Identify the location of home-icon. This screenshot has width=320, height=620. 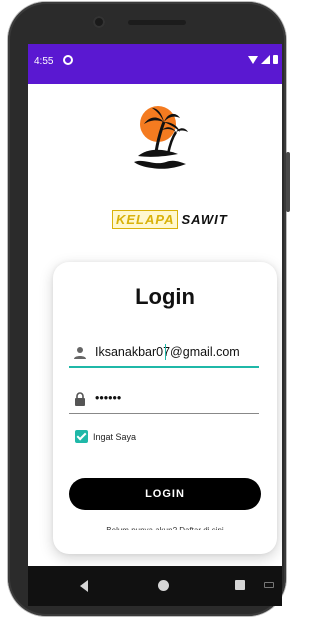
(163, 585).